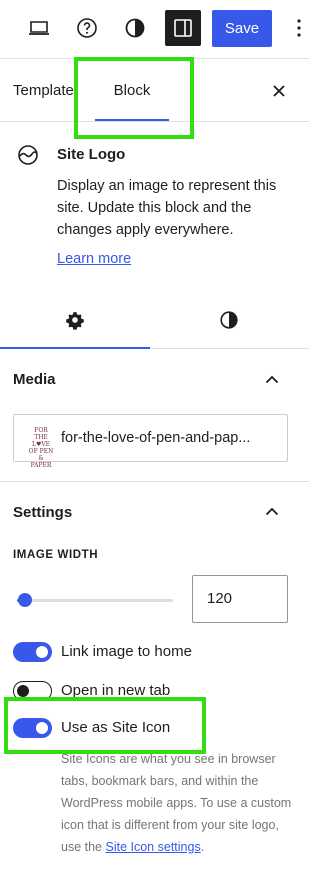 The height and width of the screenshot is (883, 320). What do you see at coordinates (56, 555) in the screenshot?
I see `image-width-label: IMAGE WIDTH` at bounding box center [56, 555].